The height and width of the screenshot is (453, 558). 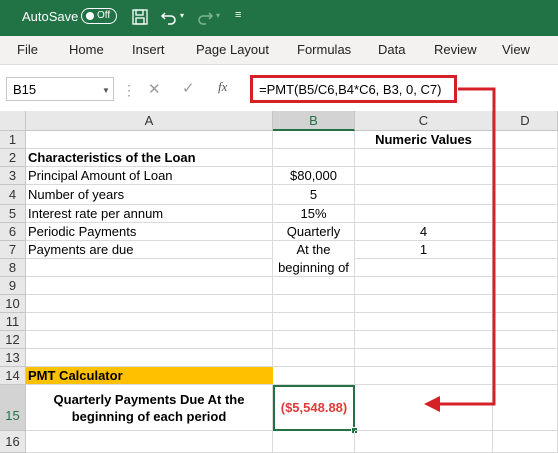 I want to click on select-all-corner, so click(x=13, y=121).